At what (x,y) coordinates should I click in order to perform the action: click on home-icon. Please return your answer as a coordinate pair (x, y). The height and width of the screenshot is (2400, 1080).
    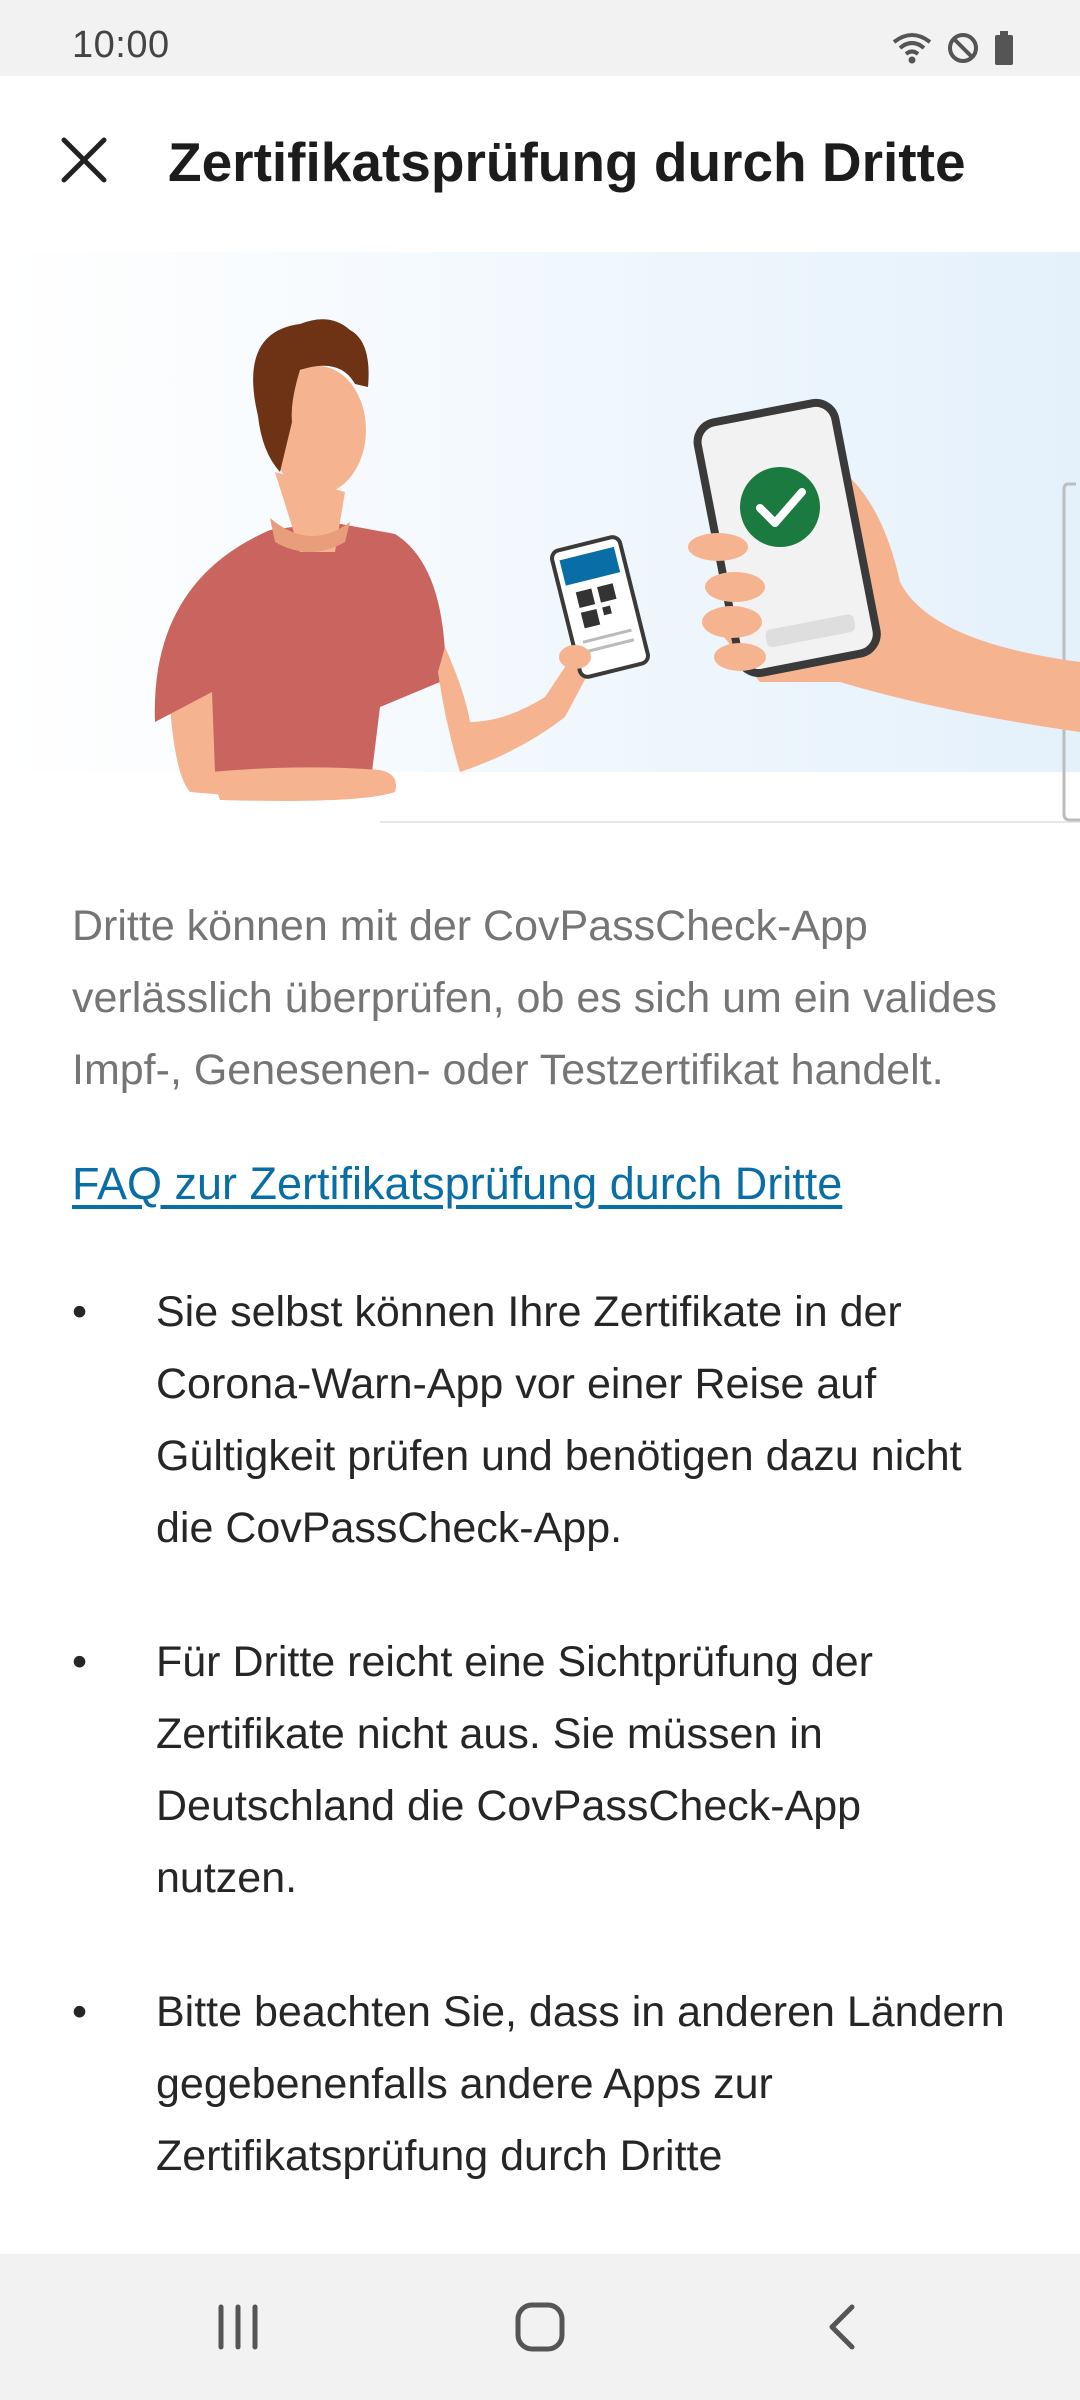
    Looking at the image, I should click on (540, 2327).